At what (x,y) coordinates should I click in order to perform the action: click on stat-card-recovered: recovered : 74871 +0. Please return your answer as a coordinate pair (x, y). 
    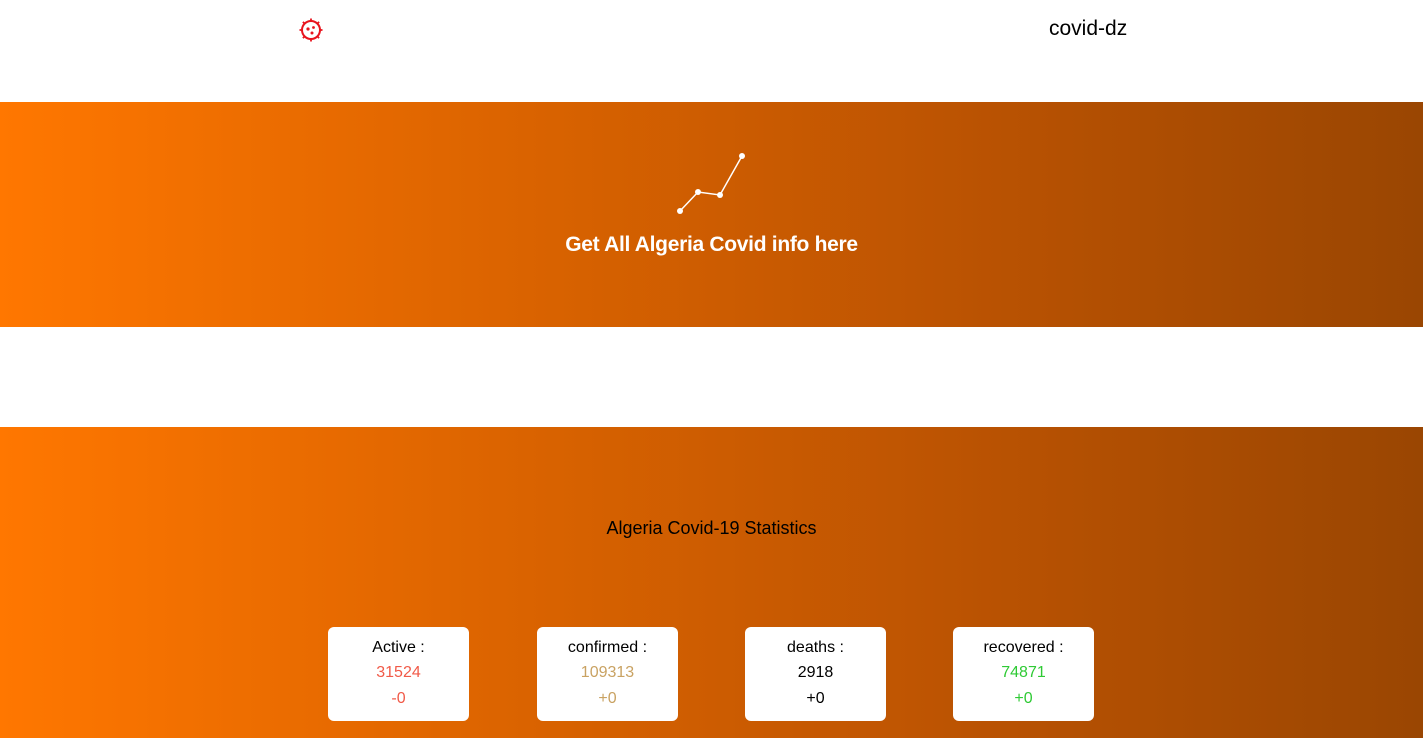
    Looking at the image, I should click on (1023, 674).